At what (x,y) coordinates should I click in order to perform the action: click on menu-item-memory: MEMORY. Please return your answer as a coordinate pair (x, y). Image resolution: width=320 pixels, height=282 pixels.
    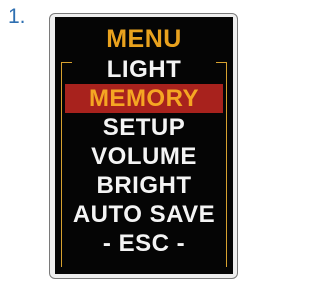
    Looking at the image, I should click on (144, 98).